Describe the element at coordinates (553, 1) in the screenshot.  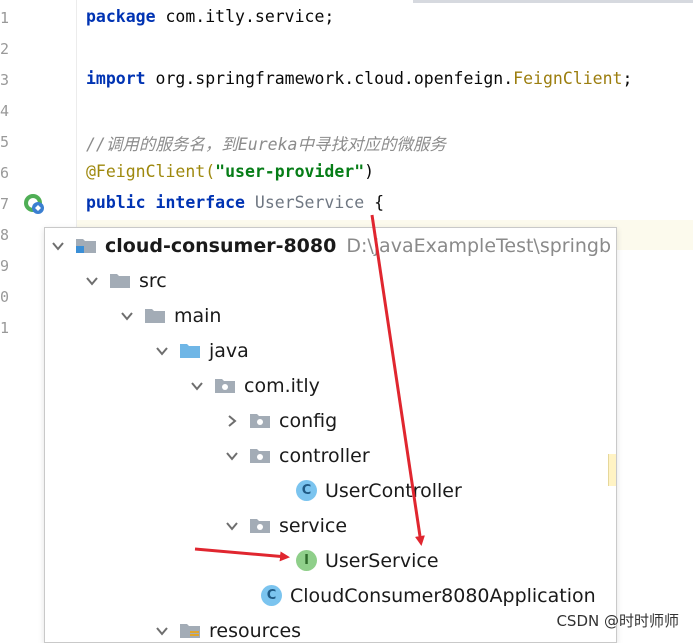
I see `editor-tab-strip` at that location.